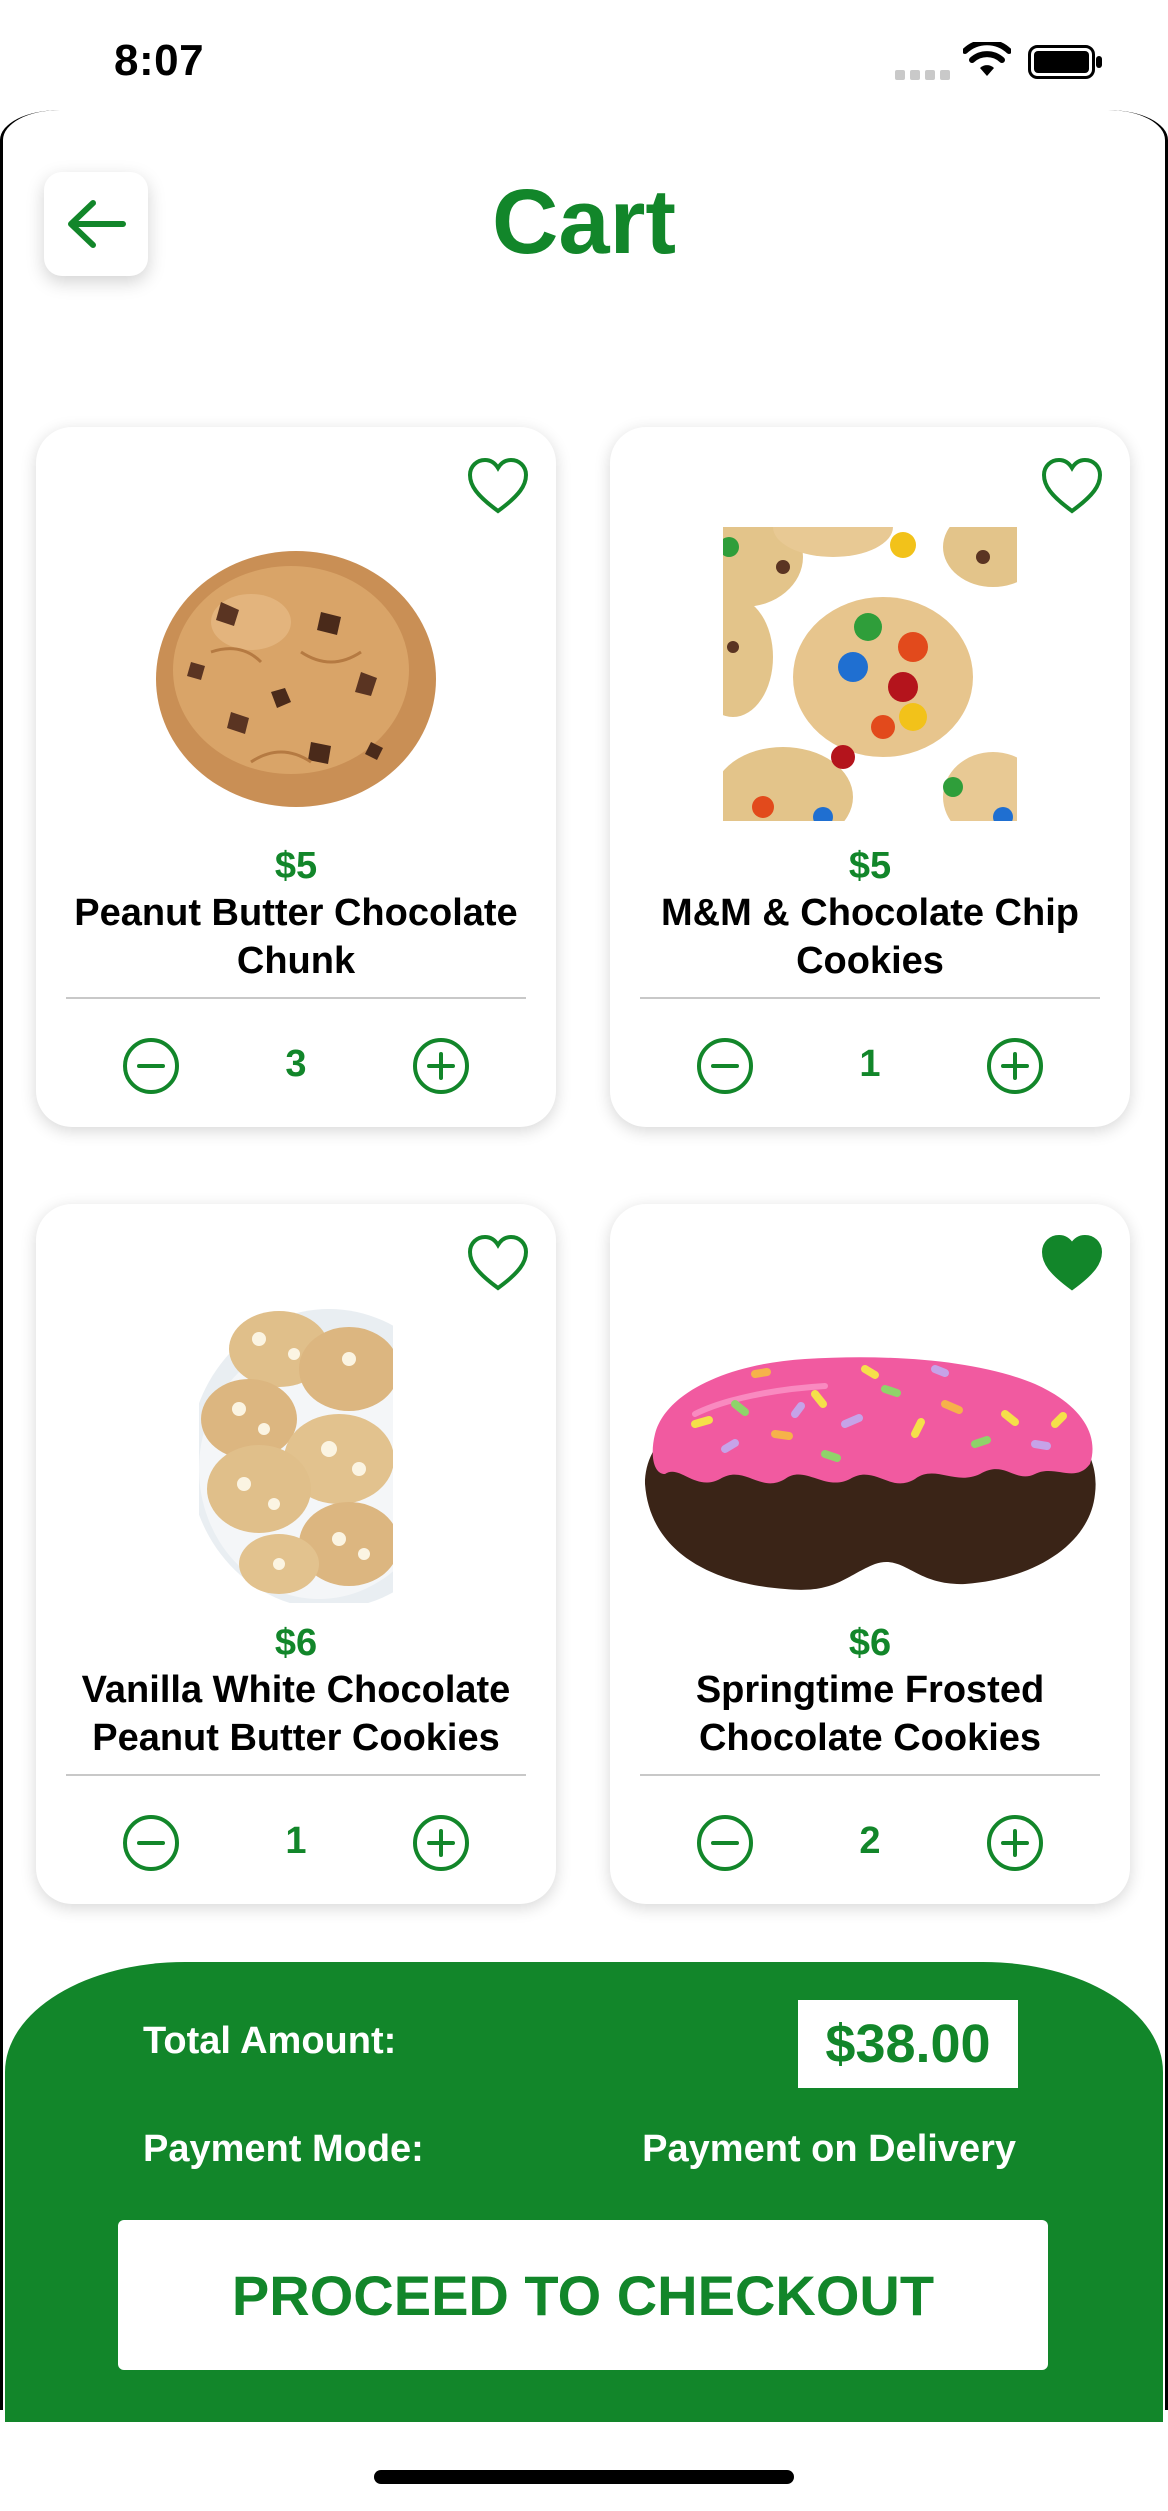 Image resolution: width=1168 pixels, height=2511 pixels. Describe the element at coordinates (829, 2149) in the screenshot. I see `payment-mode-value: Payment on Delivery` at that location.